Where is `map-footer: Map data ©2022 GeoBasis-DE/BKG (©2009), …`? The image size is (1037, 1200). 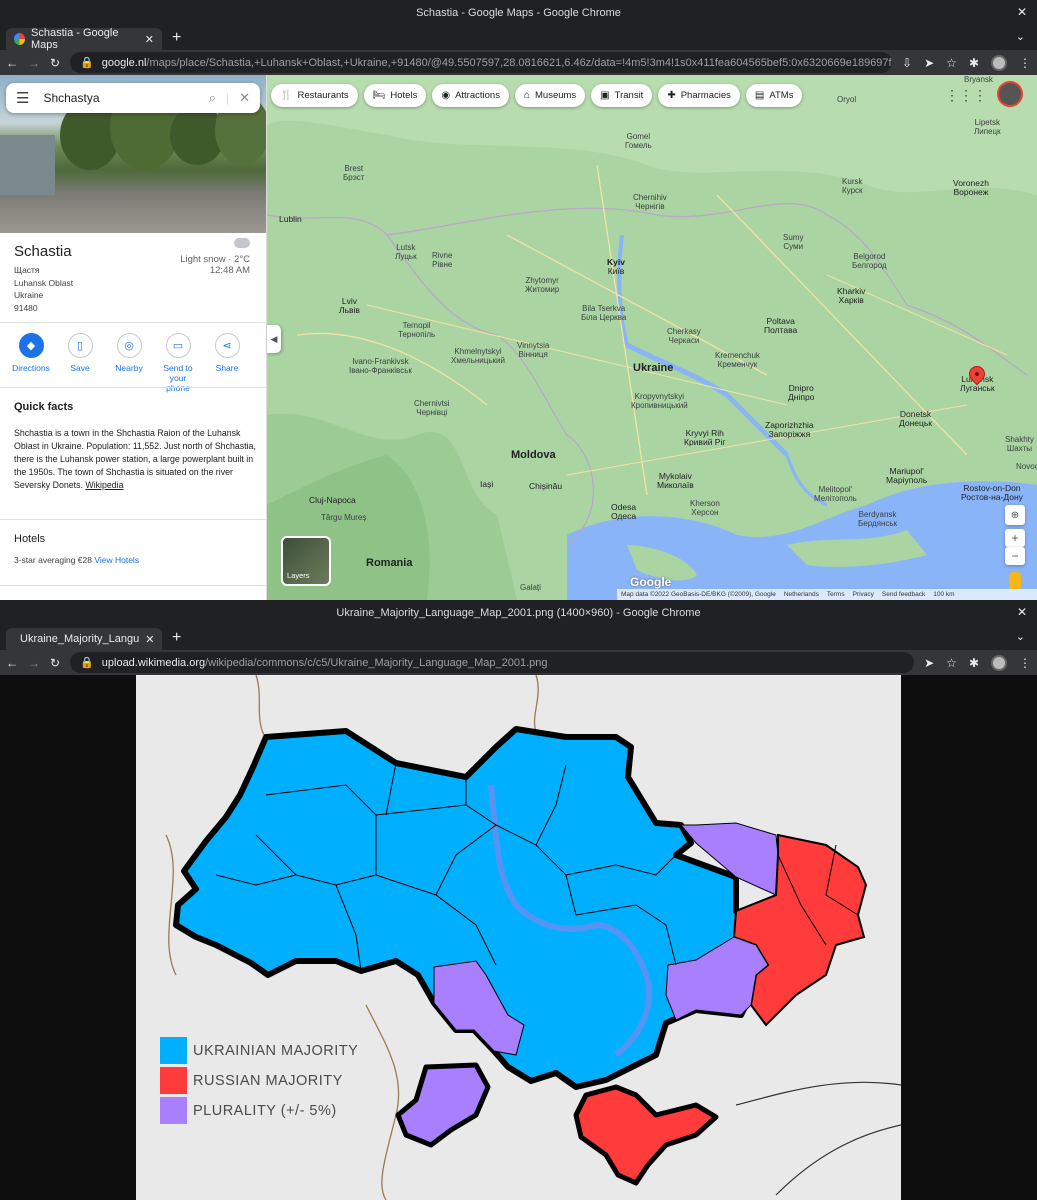 map-footer: Map data ©2022 GeoBasis-DE/BKG (©2009), … is located at coordinates (827, 594).